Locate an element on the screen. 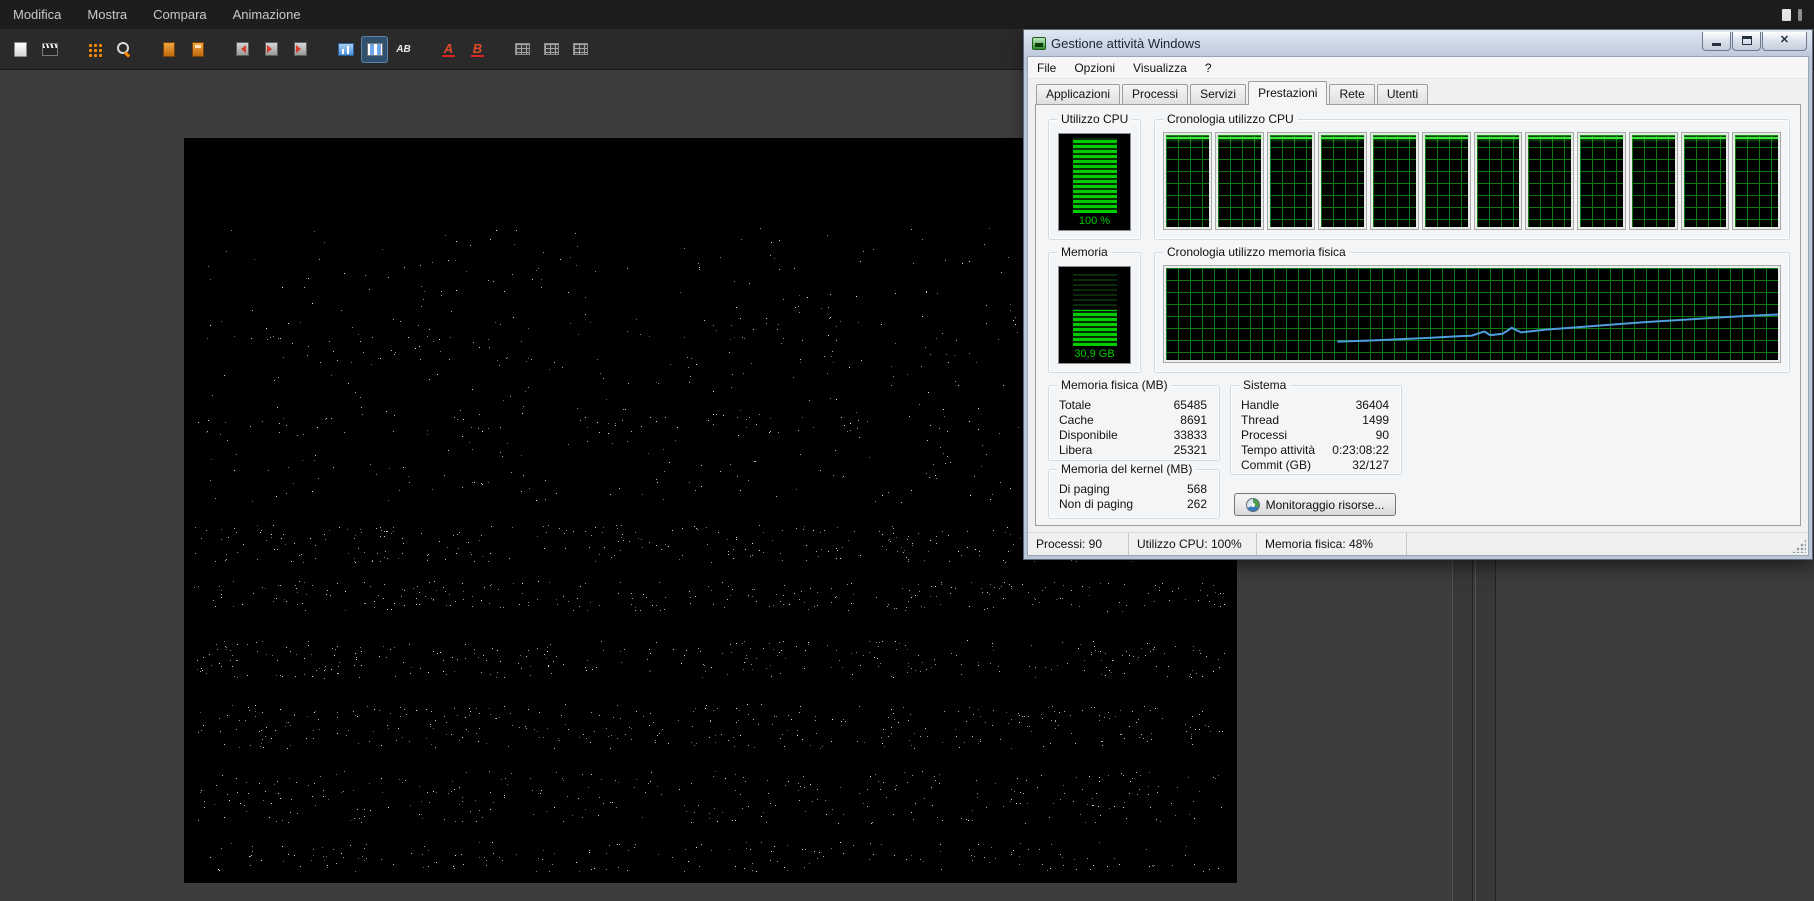  dot-grid-icon is located at coordinates (94, 49).